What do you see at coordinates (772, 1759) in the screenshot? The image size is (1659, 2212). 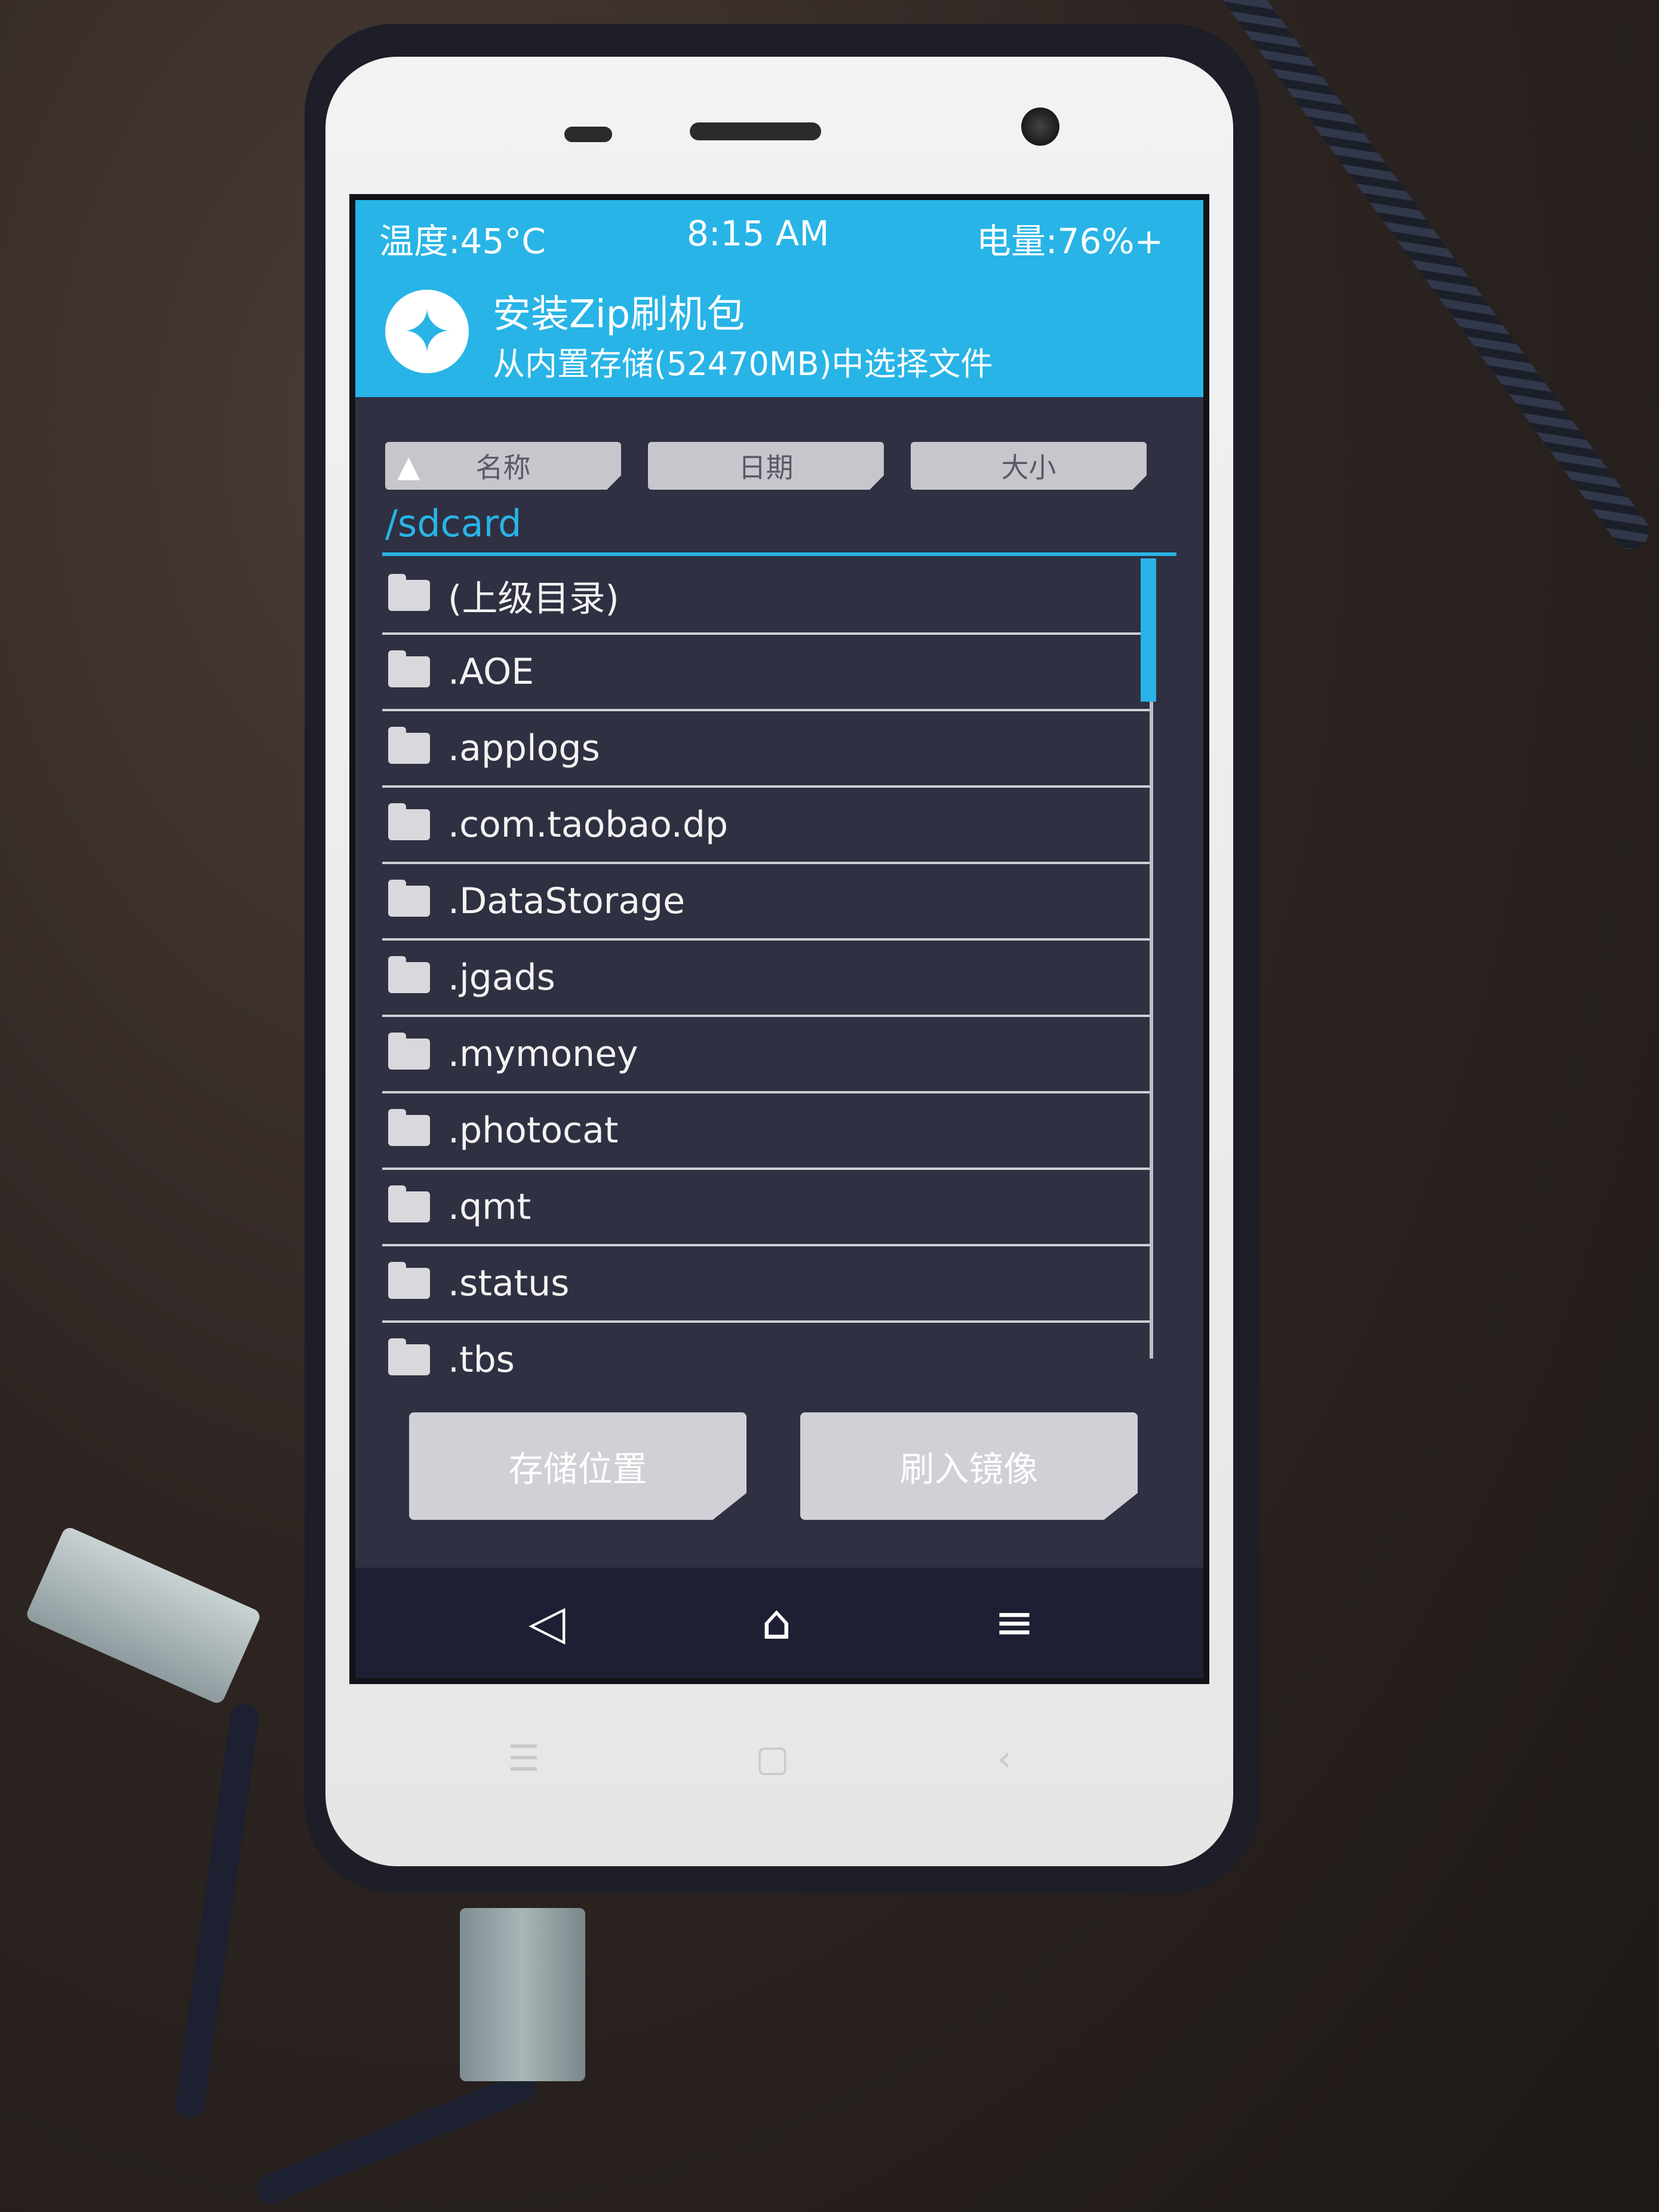 I see `hw-home-icon: ▢` at bounding box center [772, 1759].